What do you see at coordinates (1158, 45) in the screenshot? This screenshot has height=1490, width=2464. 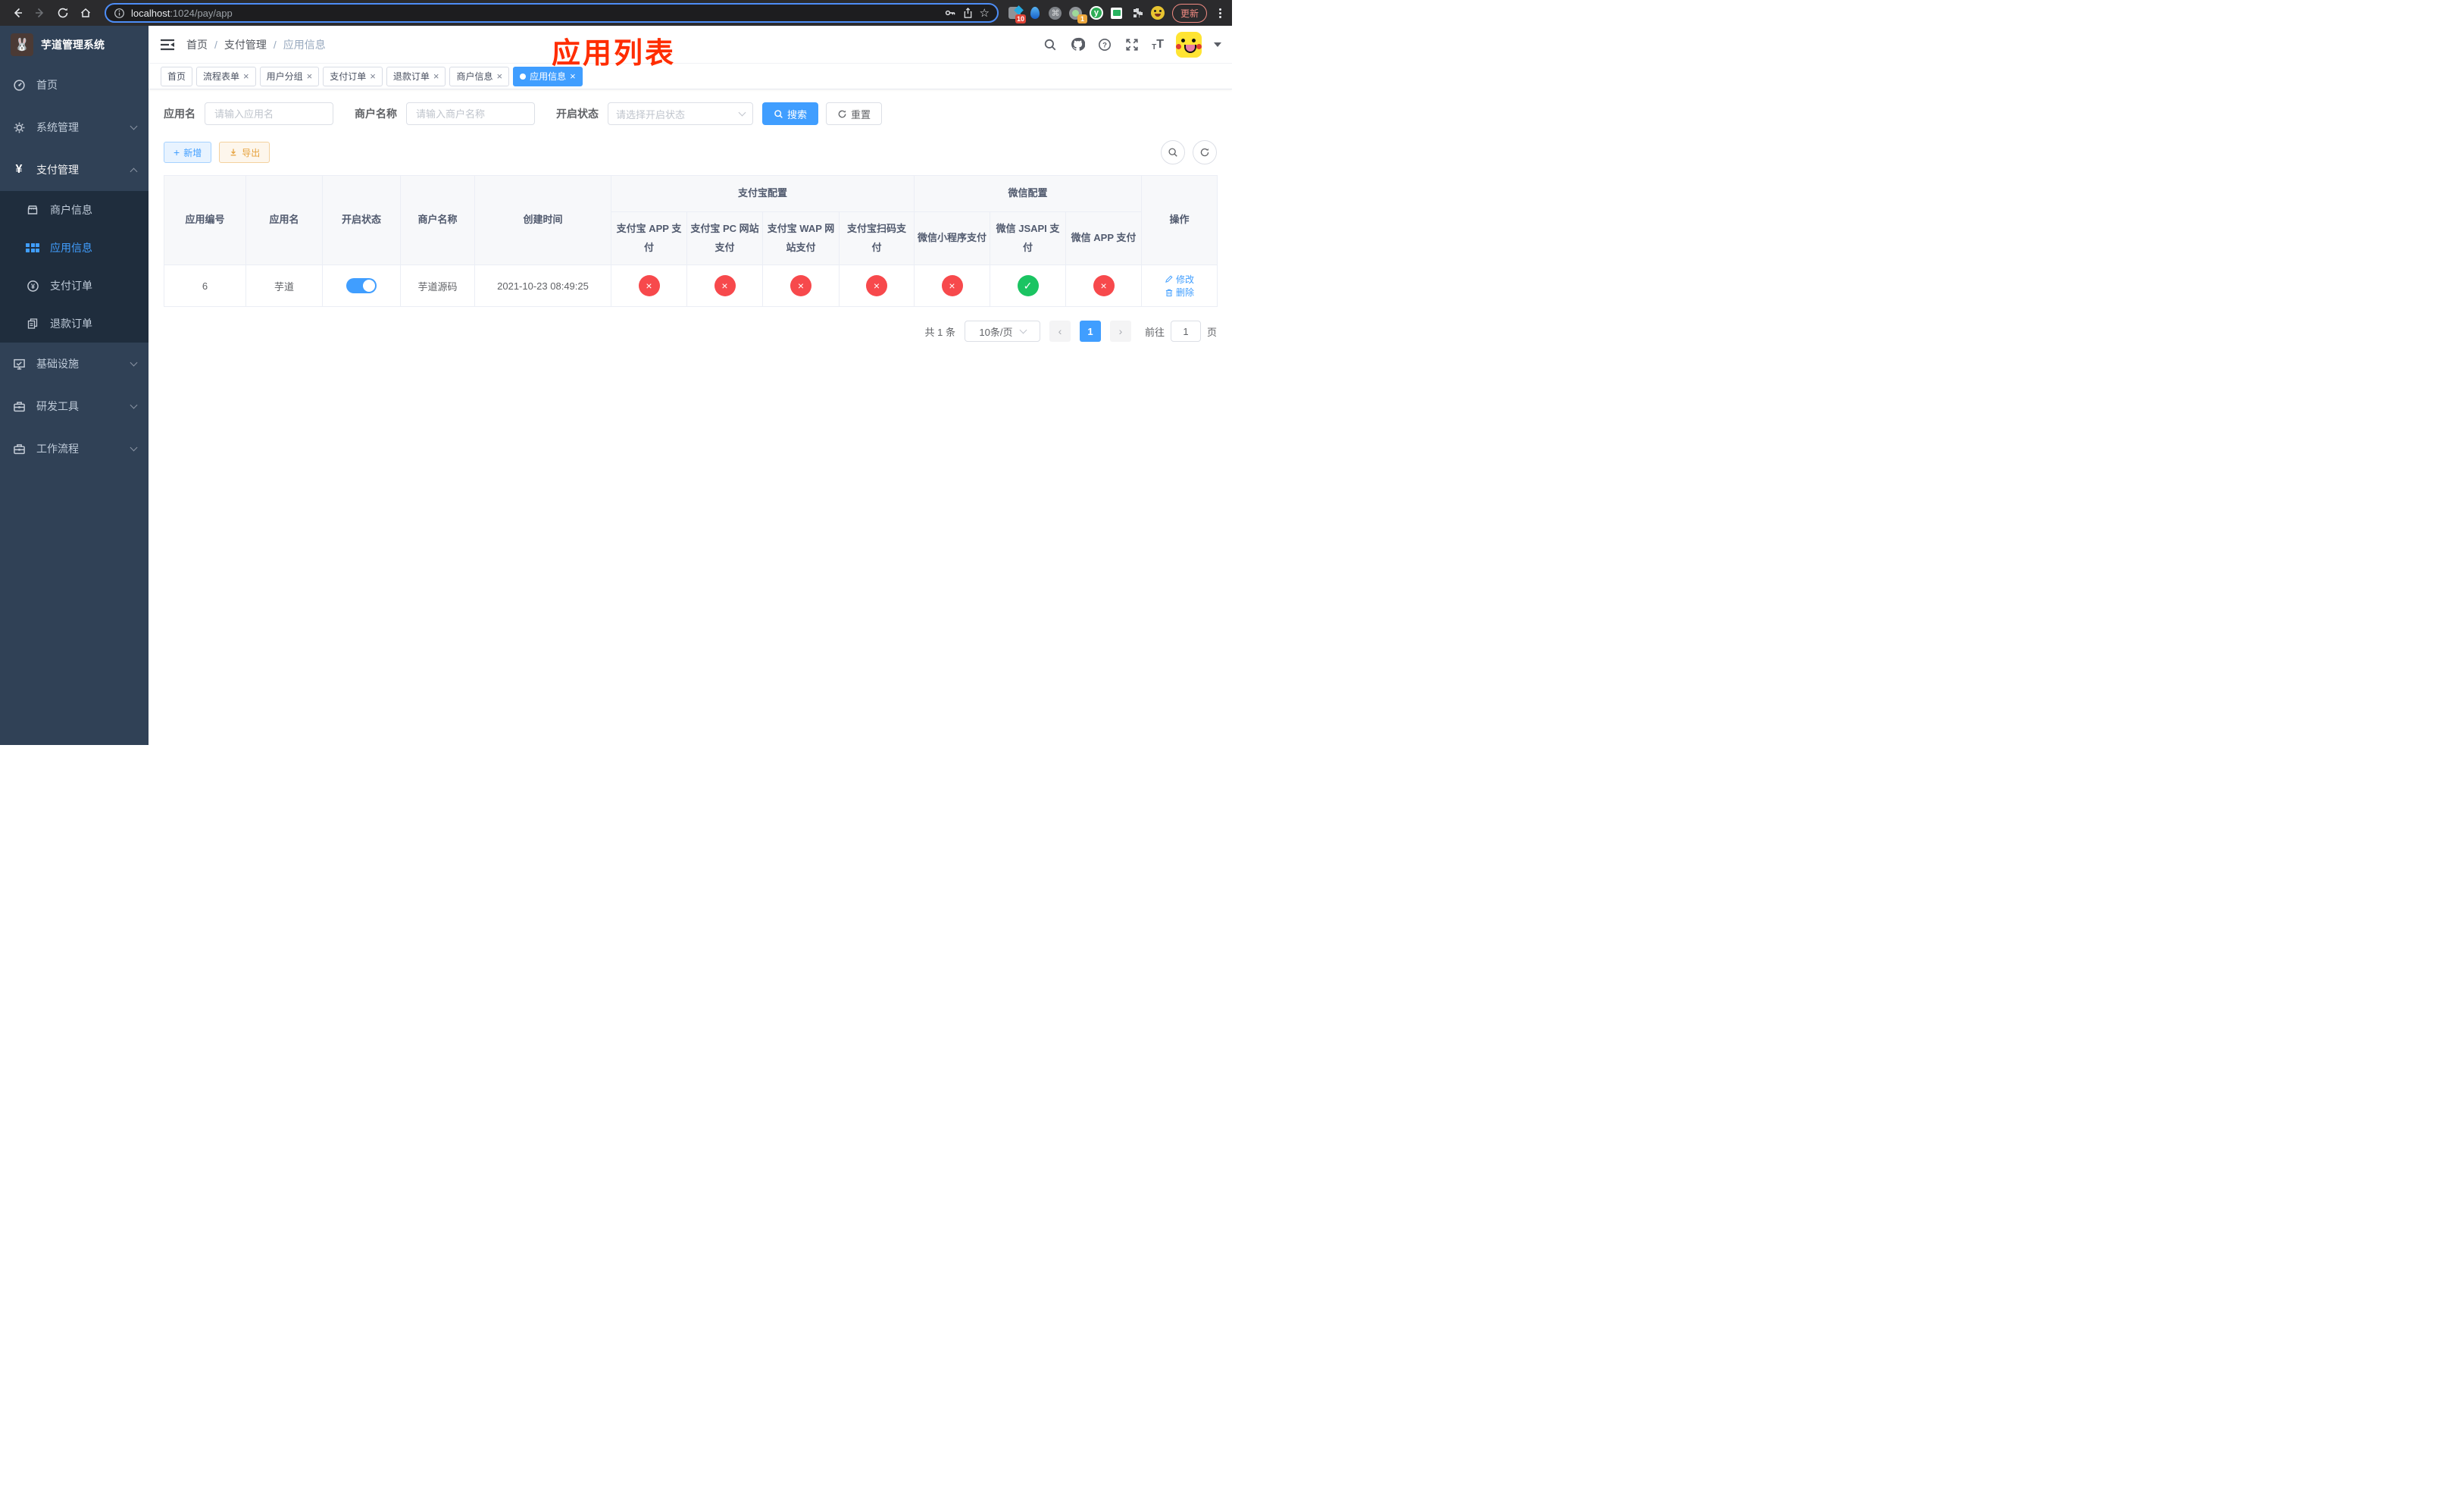 I see `font-size-icon: TT` at bounding box center [1158, 45].